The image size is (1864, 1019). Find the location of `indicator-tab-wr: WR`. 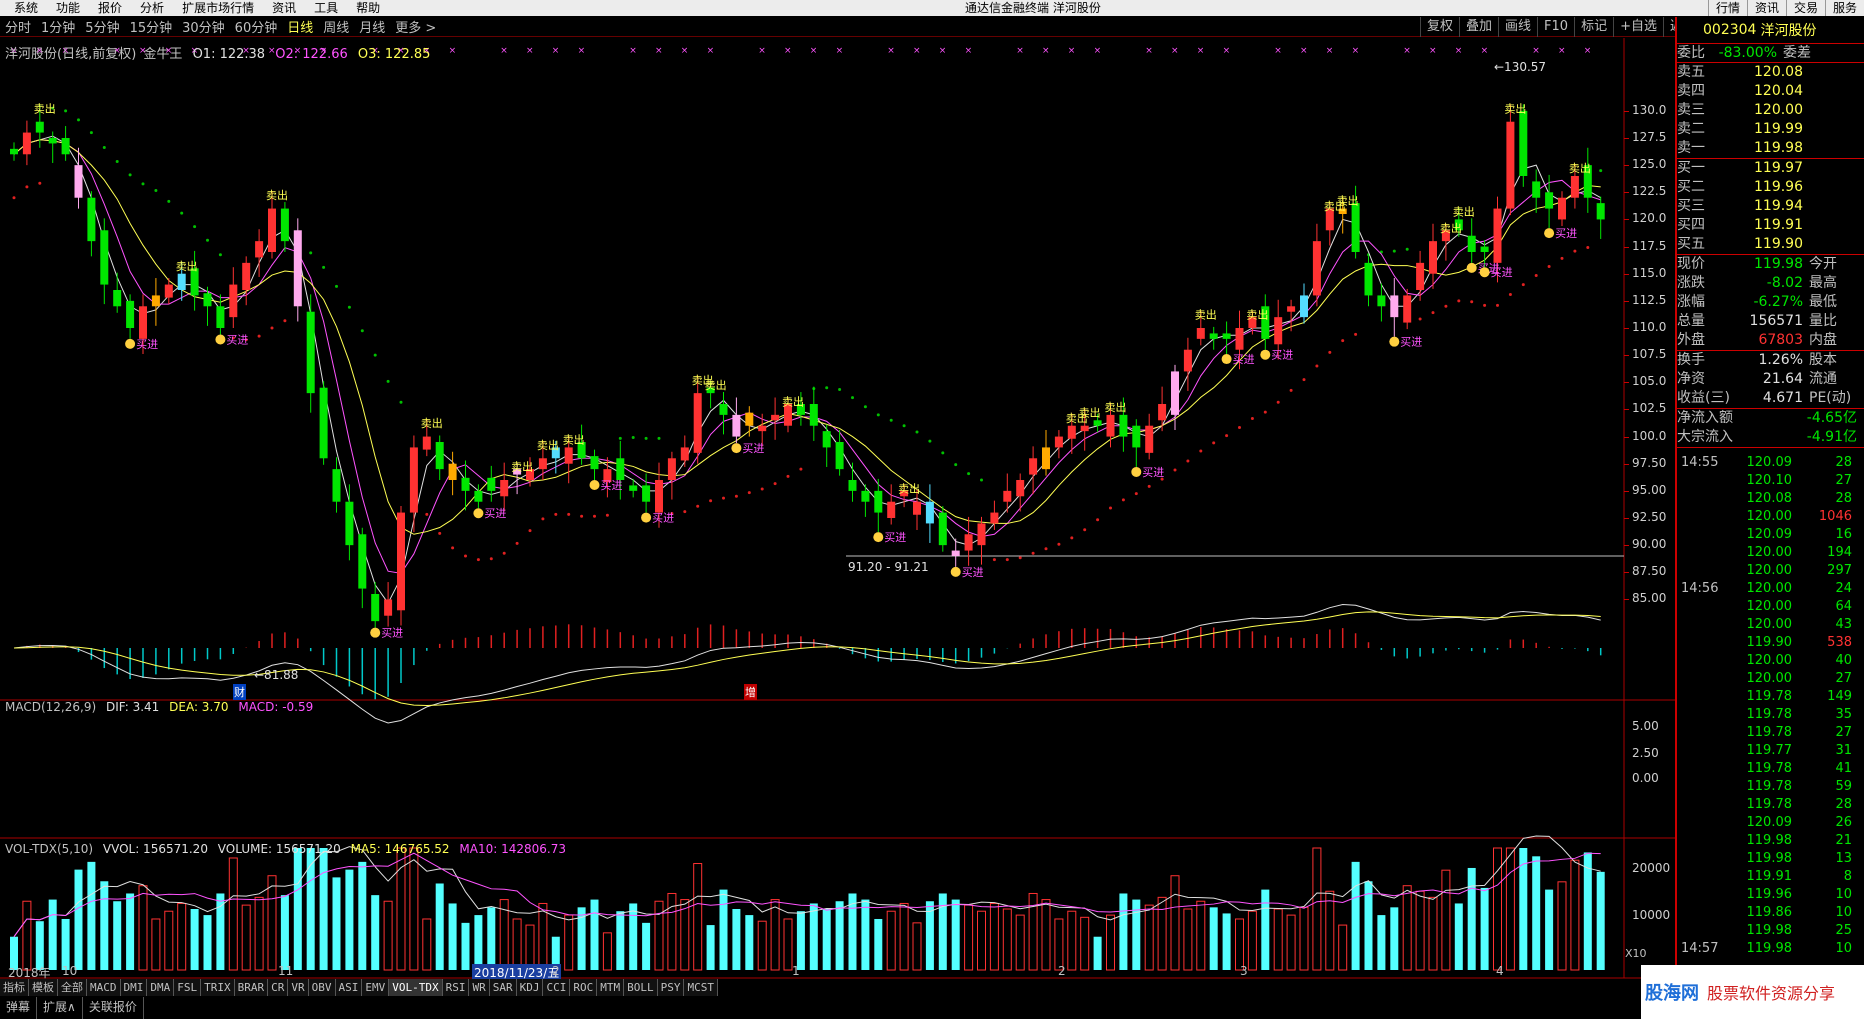

indicator-tab-wr: WR is located at coordinates (479, 987).